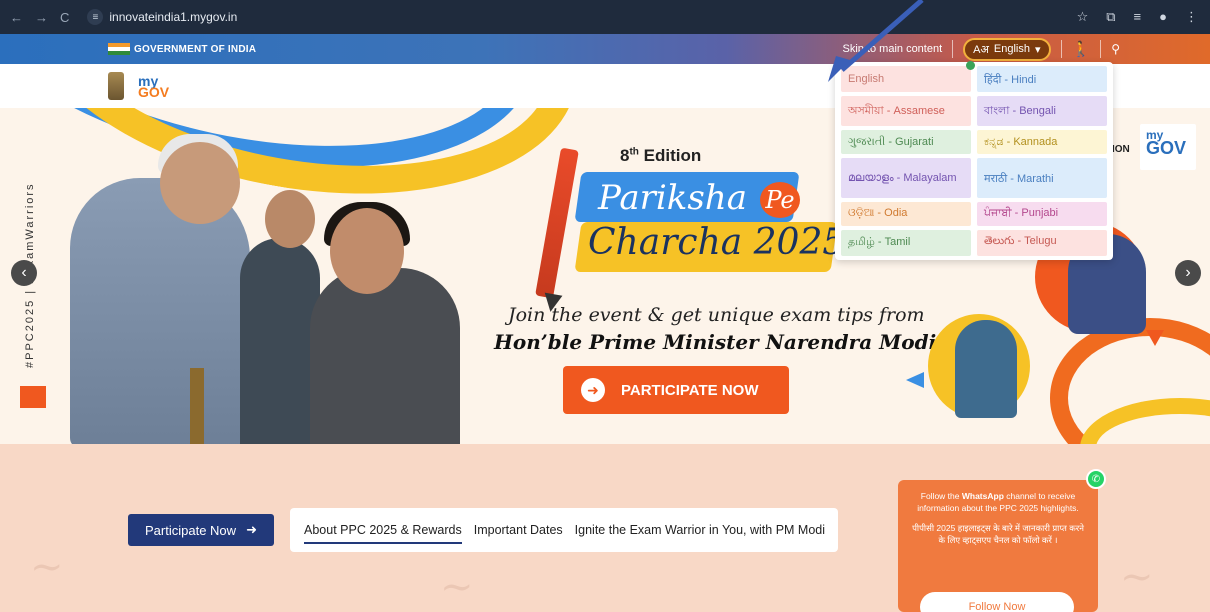 The width and height of the screenshot is (1210, 612). I want to click on language-option-label: मराठी - Marathi, so click(1019, 178).